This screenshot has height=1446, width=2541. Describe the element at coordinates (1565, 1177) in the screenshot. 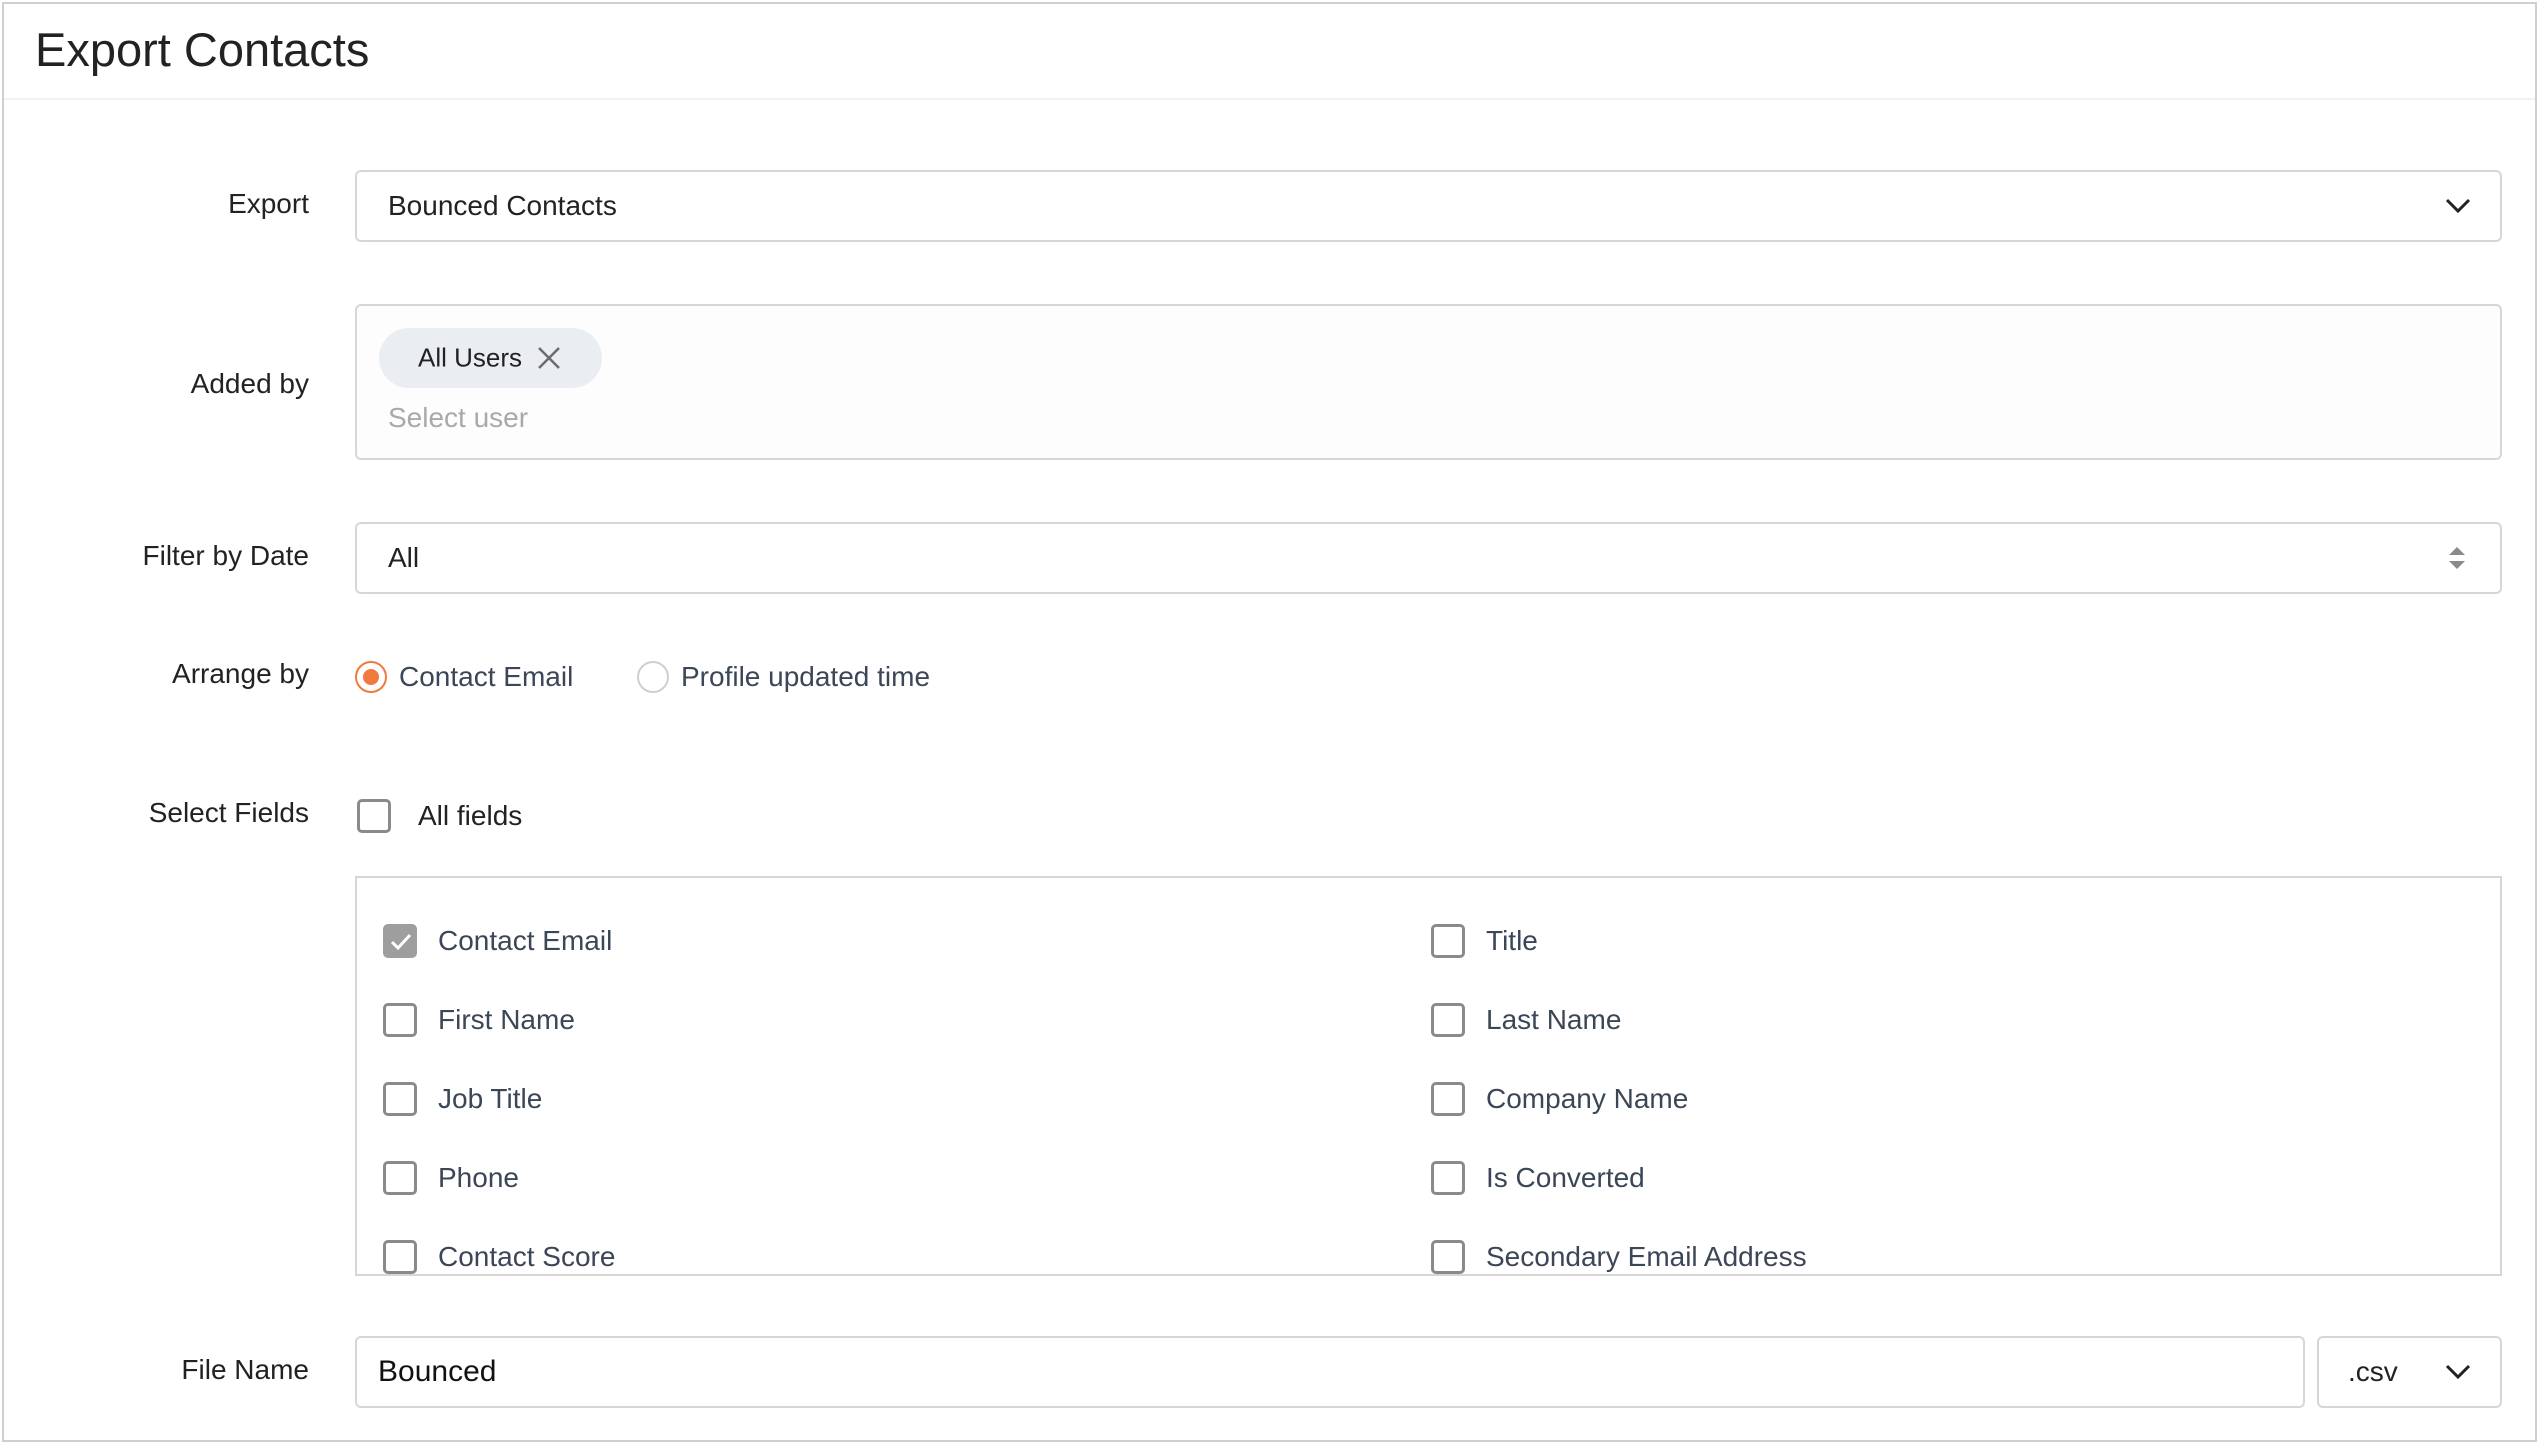

I see `field-label: Is Converted` at that location.